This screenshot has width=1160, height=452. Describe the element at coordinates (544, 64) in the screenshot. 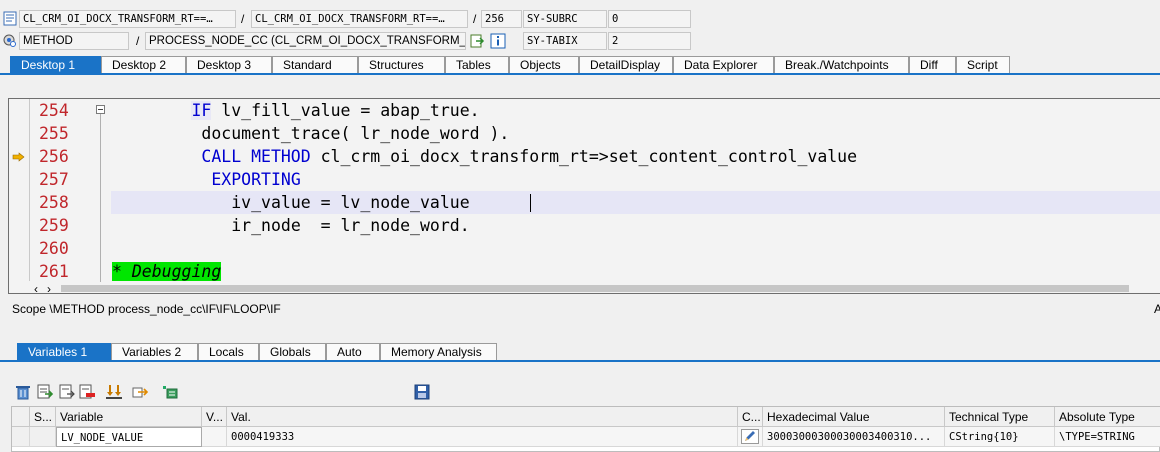

I see `tab-objects: Objects` at that location.